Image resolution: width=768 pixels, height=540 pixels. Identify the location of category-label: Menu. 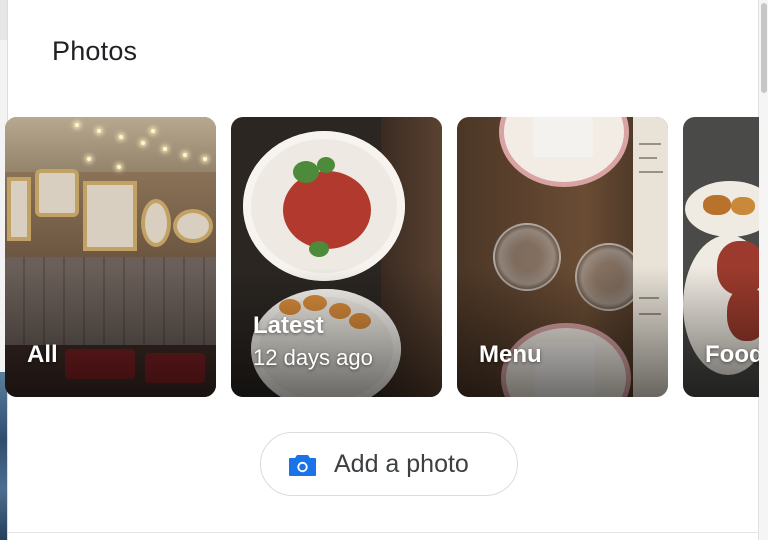
(510, 354).